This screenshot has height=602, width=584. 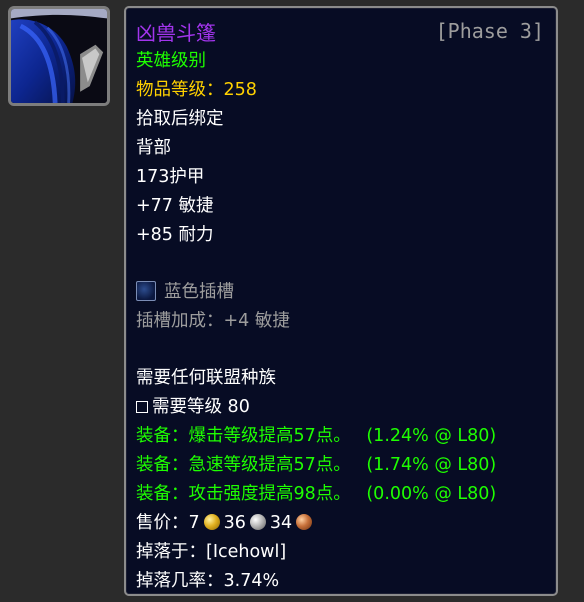 I want to click on binding-text: 拾取后绑定, so click(x=180, y=119).